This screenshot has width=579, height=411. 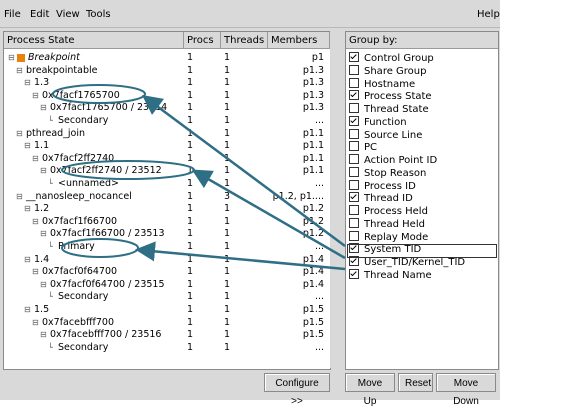 What do you see at coordinates (335, 199) in the screenshot?
I see `scrollbar` at bounding box center [335, 199].